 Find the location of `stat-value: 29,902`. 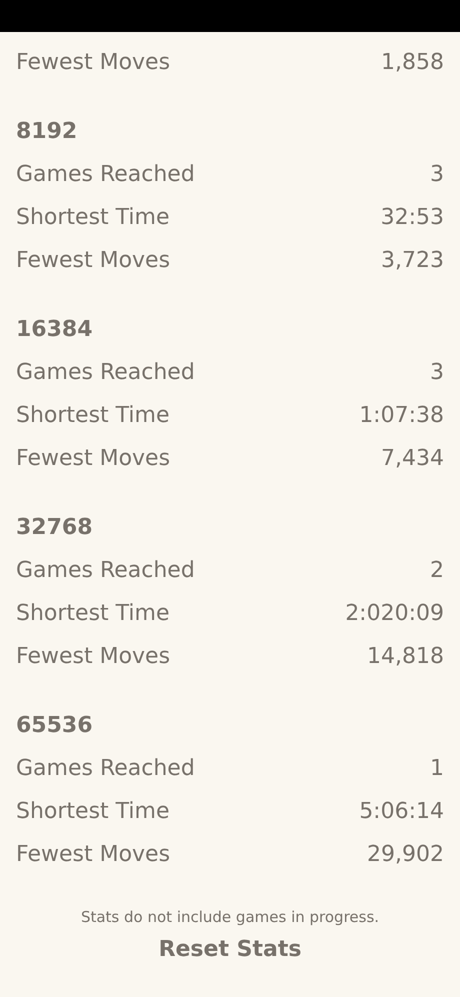

stat-value: 29,902 is located at coordinates (405, 855).